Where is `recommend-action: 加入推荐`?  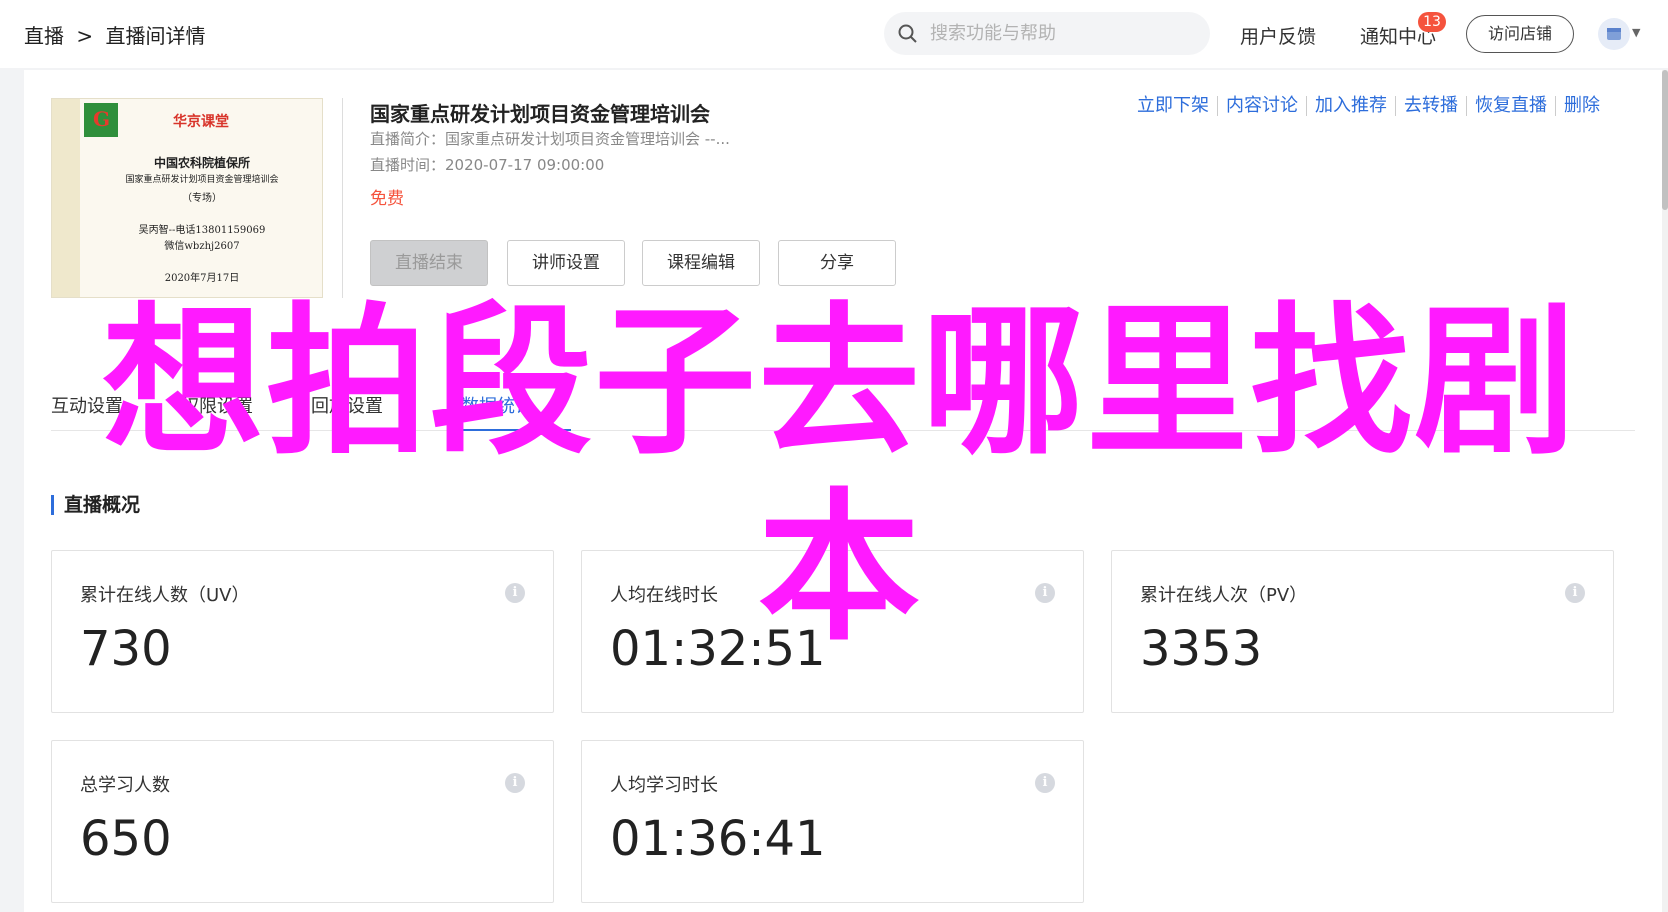
recommend-action: 加入推荐 is located at coordinates (1350, 106).